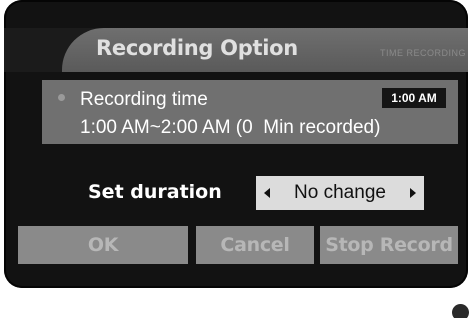 The width and height of the screenshot is (469, 318). Describe the element at coordinates (267, 193) in the screenshot. I see `arrow-left-icon` at that location.